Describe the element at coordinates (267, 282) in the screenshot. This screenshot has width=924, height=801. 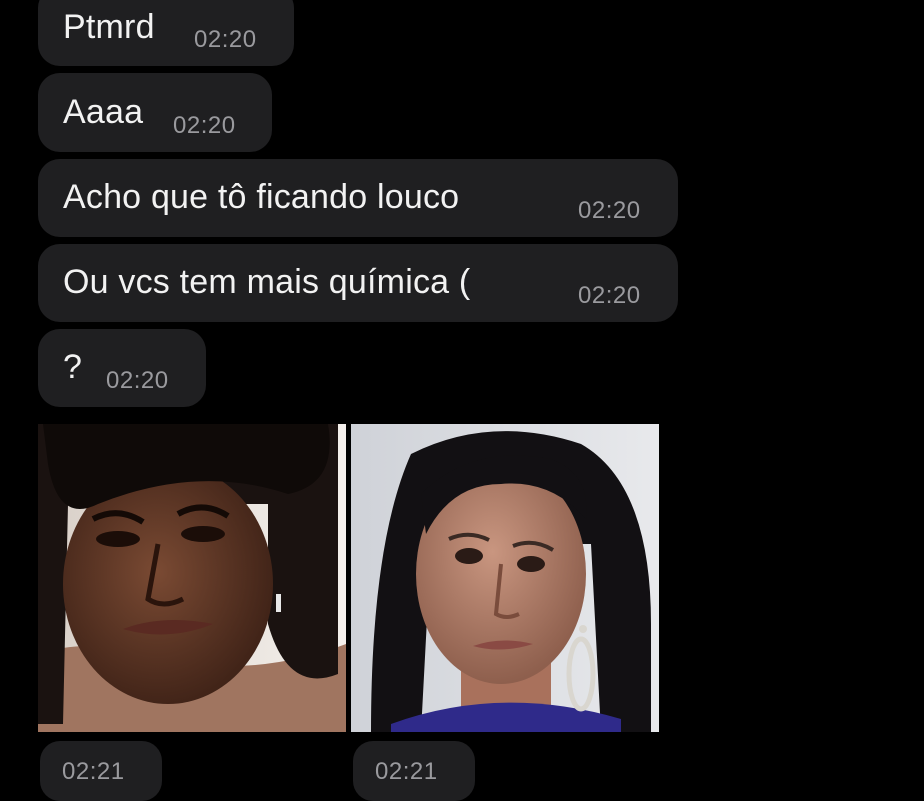
I see `message-text: Ou vcs tem mais química (` at that location.